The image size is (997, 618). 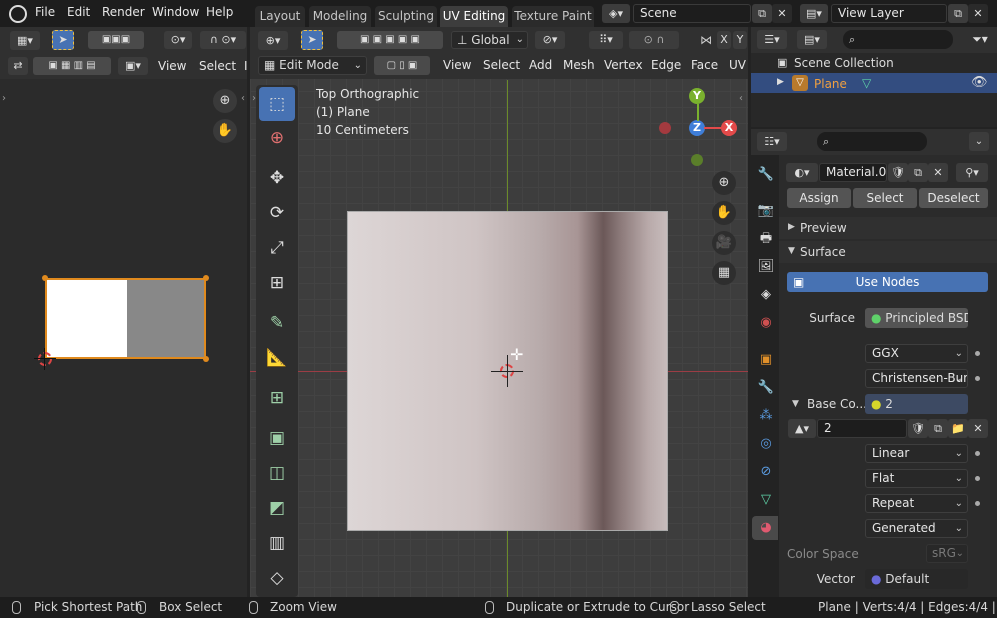 What do you see at coordinates (697, 160) in the screenshot?
I see `gizmo-neg-y-axis` at bounding box center [697, 160].